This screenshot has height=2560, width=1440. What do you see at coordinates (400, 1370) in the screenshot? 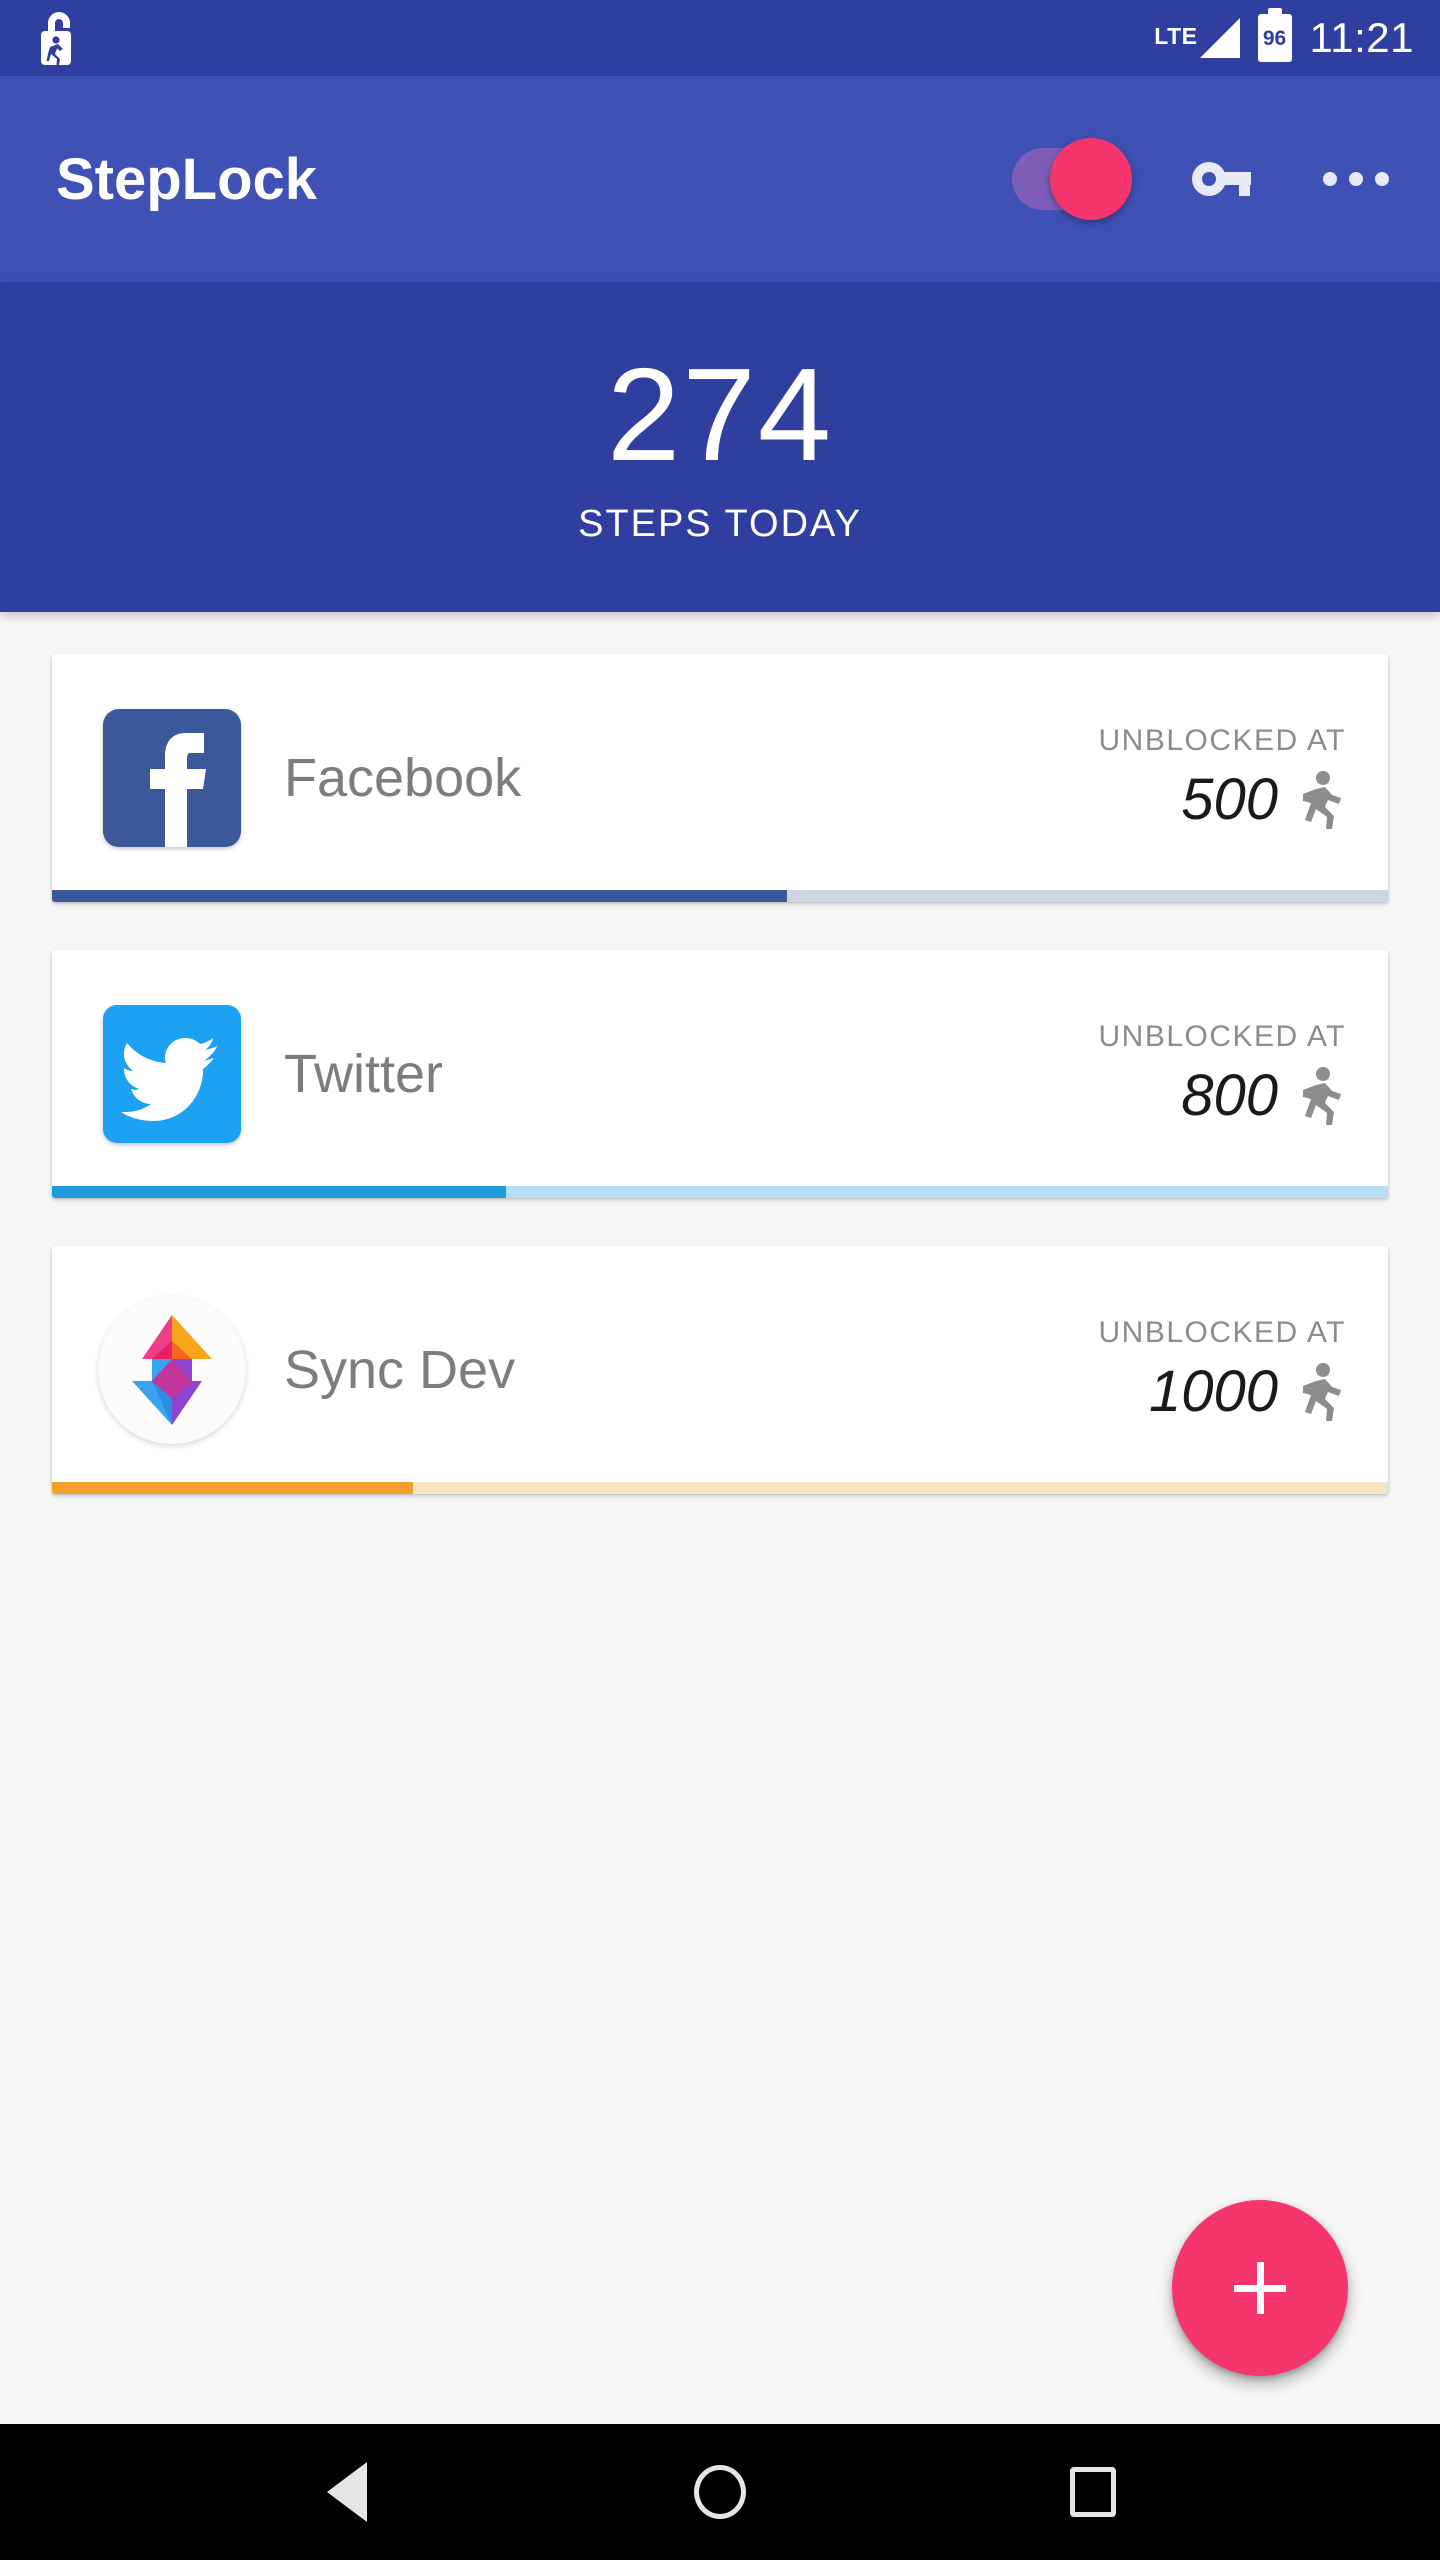
I see `app-name: Sync Dev` at bounding box center [400, 1370].